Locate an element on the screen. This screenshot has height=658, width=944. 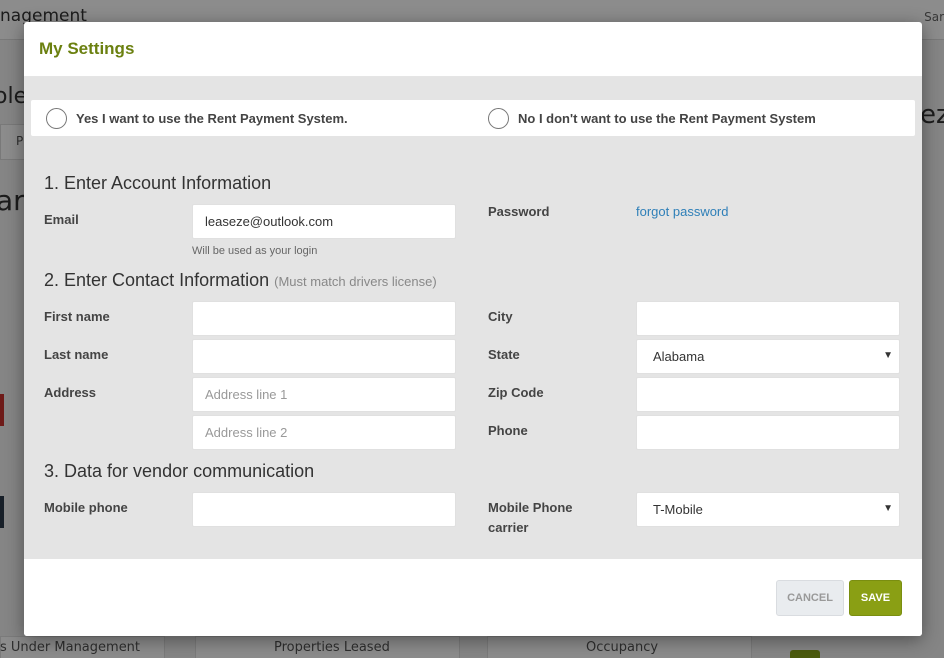
address-line1-field is located at coordinates (324, 394).